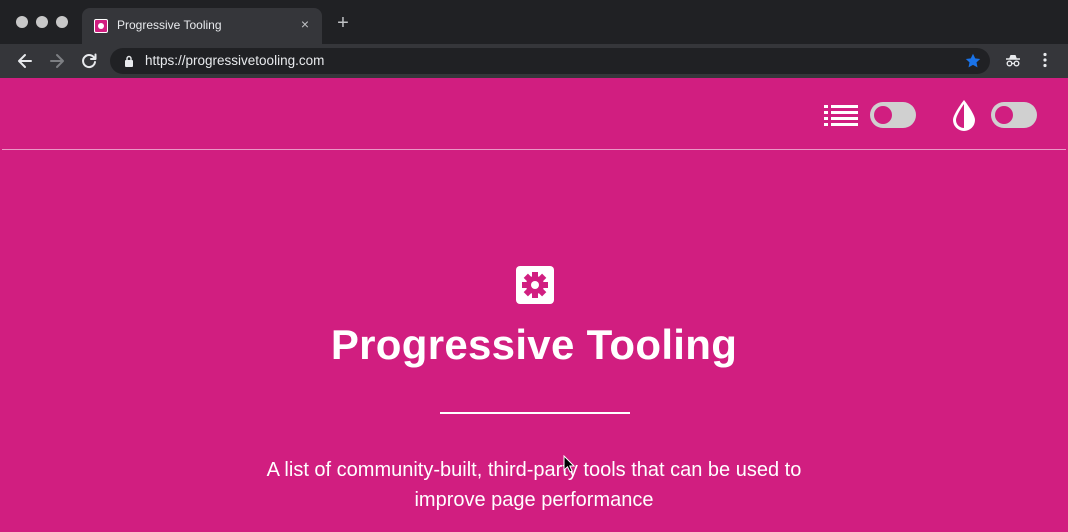  What do you see at coordinates (169, 25) in the screenshot?
I see `tab-title: Progressive Tooling` at bounding box center [169, 25].